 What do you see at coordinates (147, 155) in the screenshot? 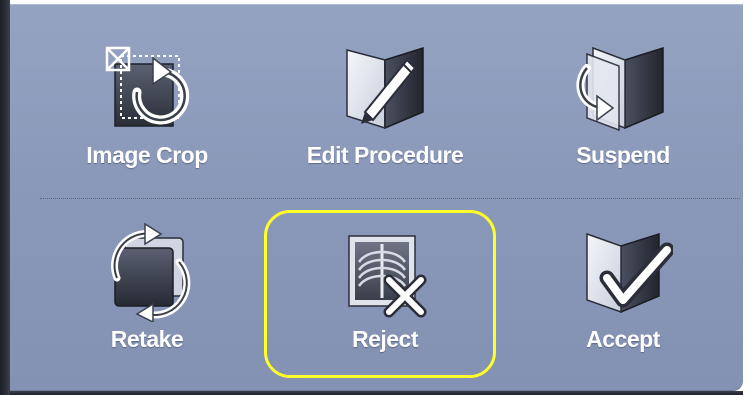
I see `image-crop-label: Image Crop` at bounding box center [147, 155].